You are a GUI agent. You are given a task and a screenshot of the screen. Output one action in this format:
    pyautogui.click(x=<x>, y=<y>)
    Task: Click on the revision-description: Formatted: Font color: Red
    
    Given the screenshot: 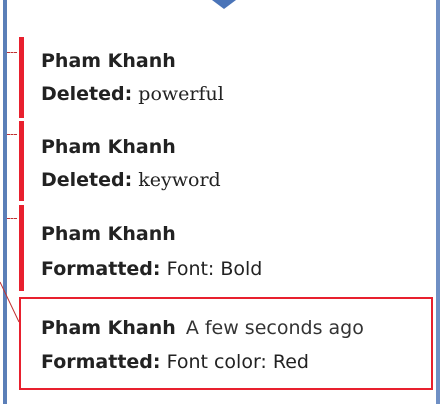 What is the action you would take?
    pyautogui.click(x=175, y=362)
    